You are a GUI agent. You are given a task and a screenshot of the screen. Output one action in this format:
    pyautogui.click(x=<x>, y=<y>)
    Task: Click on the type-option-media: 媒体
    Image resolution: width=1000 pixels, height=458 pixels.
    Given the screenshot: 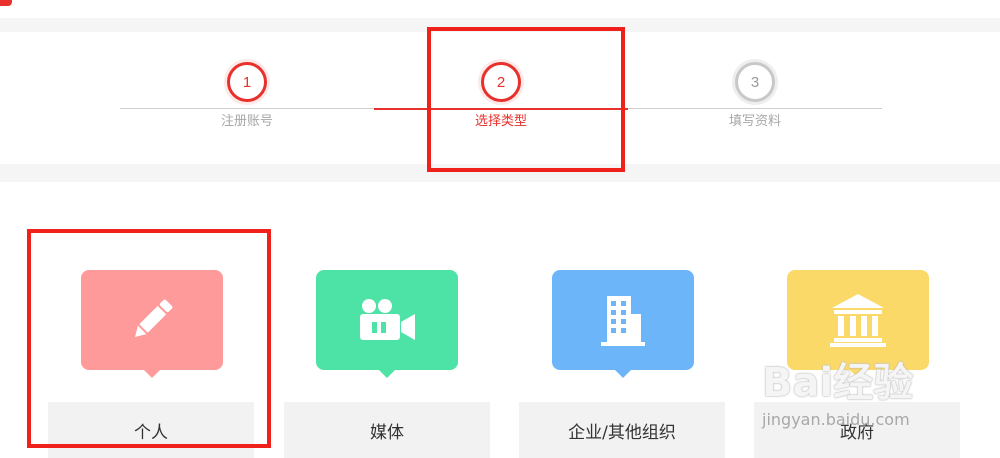 What is the action you would take?
    pyautogui.click(x=387, y=430)
    